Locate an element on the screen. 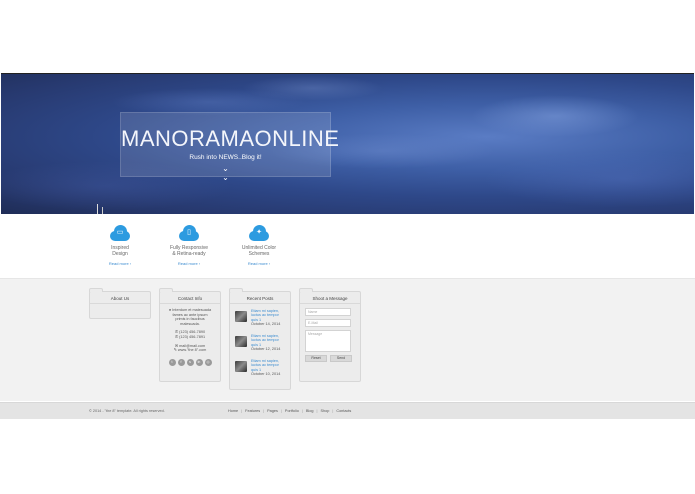 The image size is (695, 494). phone-number: (123) 456-7890 is located at coordinates (192, 332).